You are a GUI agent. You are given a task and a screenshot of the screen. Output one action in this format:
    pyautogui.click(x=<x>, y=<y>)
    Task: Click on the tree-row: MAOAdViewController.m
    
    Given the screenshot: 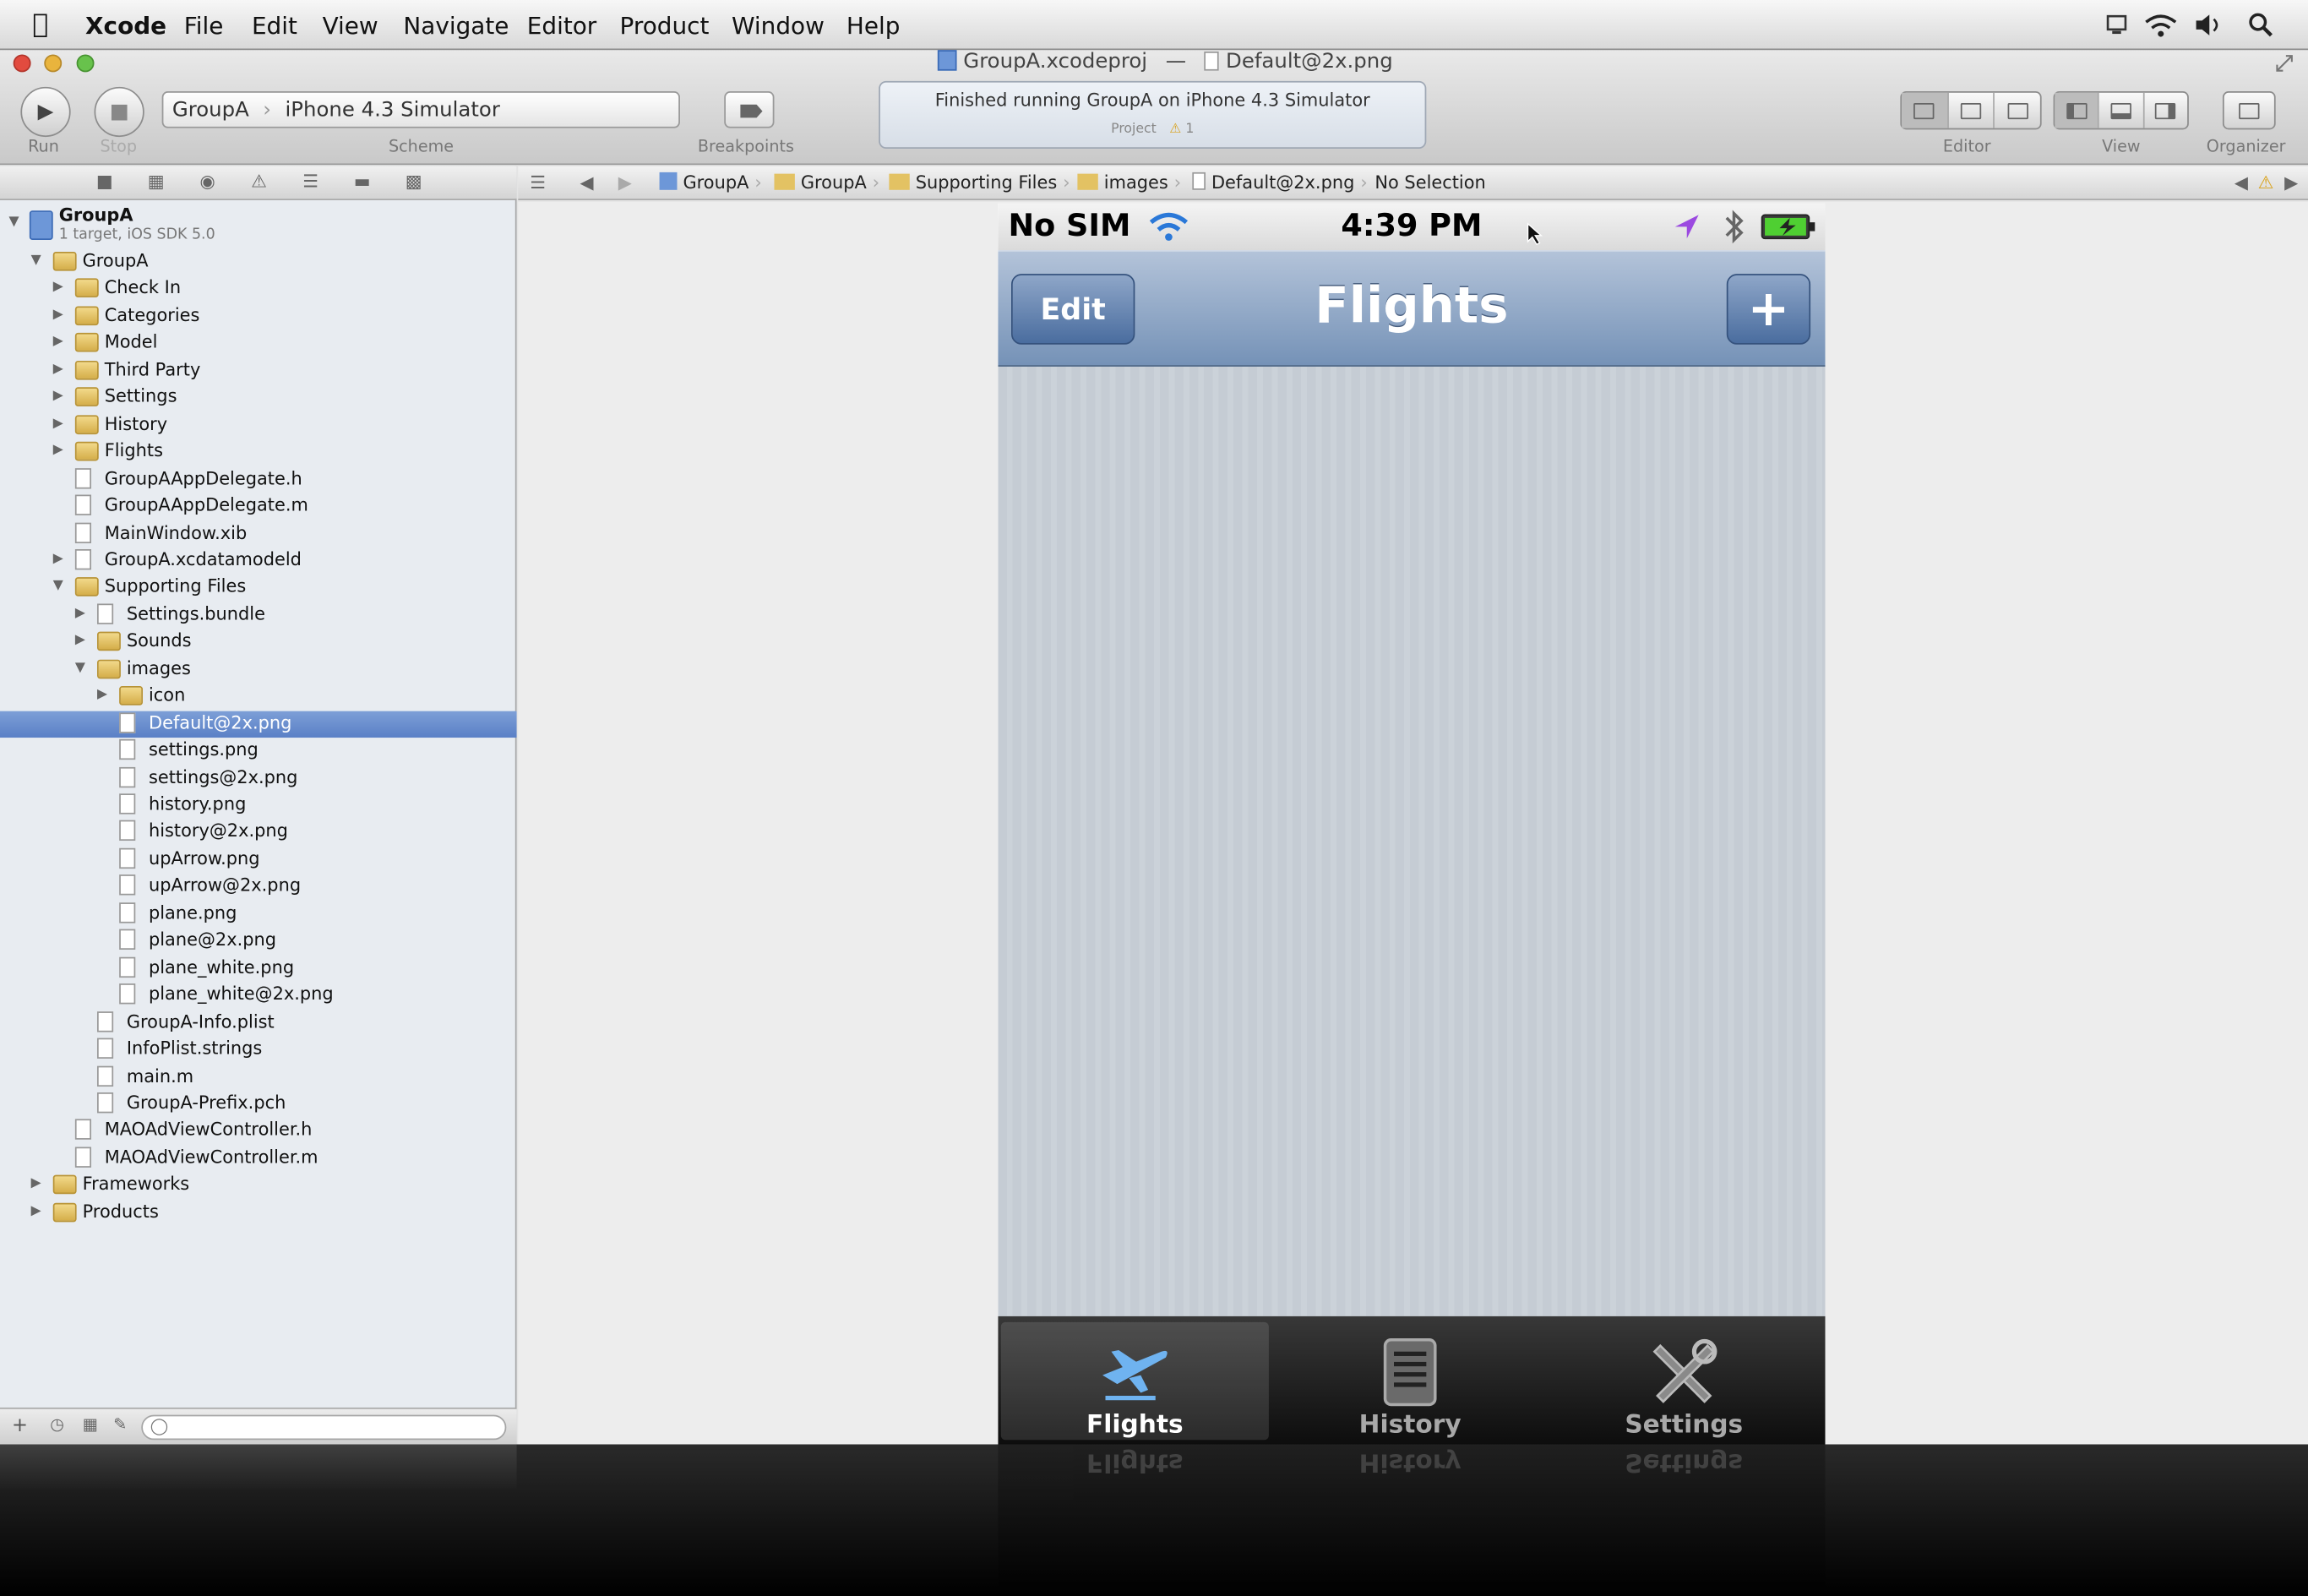 What is the action you would take?
    pyautogui.click(x=258, y=1158)
    